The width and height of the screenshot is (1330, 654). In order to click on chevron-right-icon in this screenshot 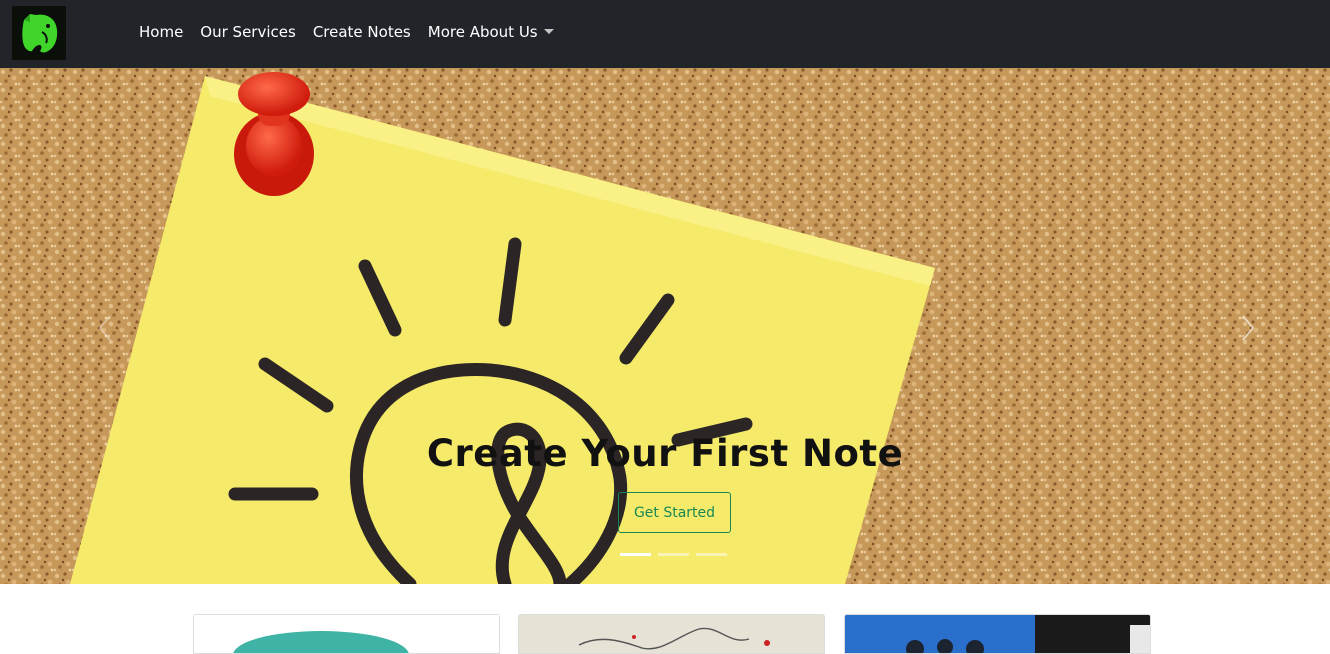, I will do `click(1248, 328)`.